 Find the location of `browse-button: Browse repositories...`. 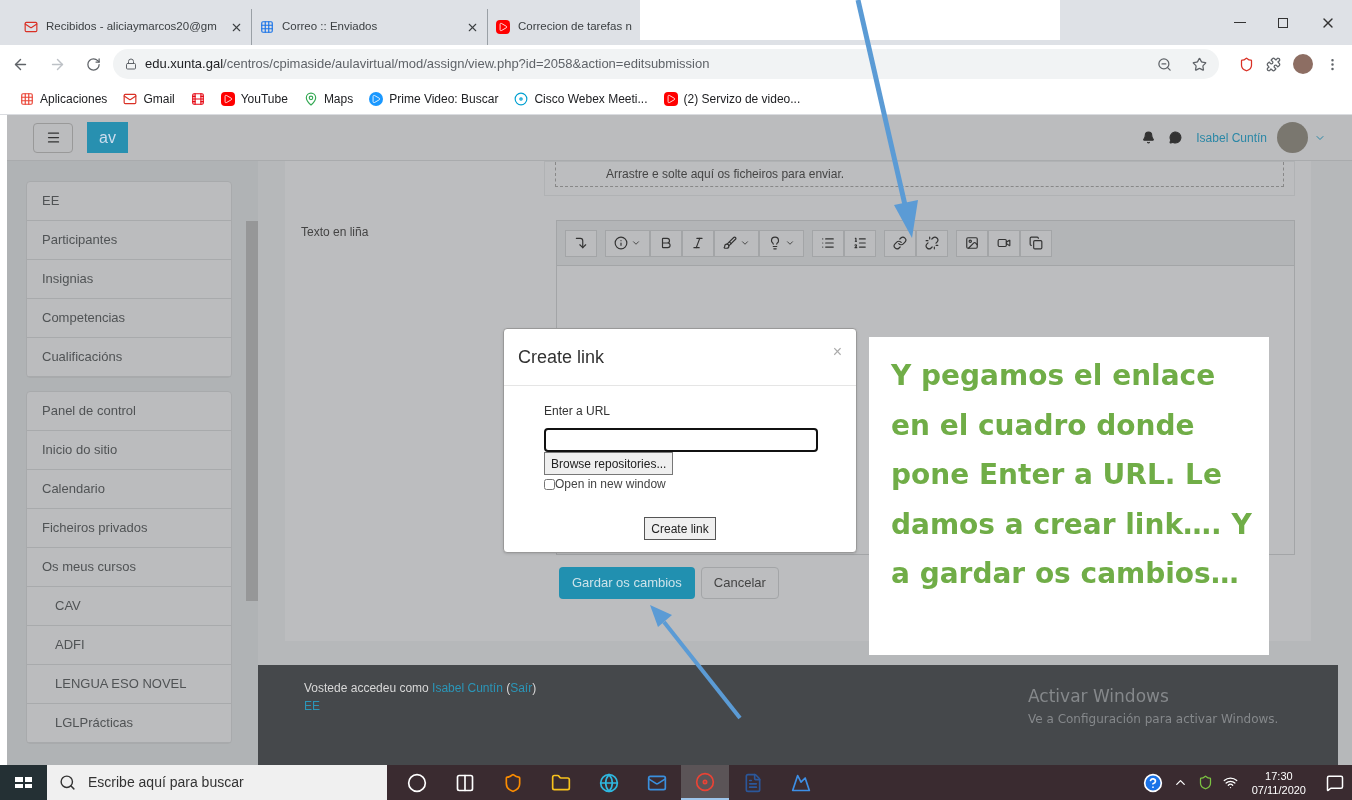

browse-button: Browse repositories... is located at coordinates (609, 463).